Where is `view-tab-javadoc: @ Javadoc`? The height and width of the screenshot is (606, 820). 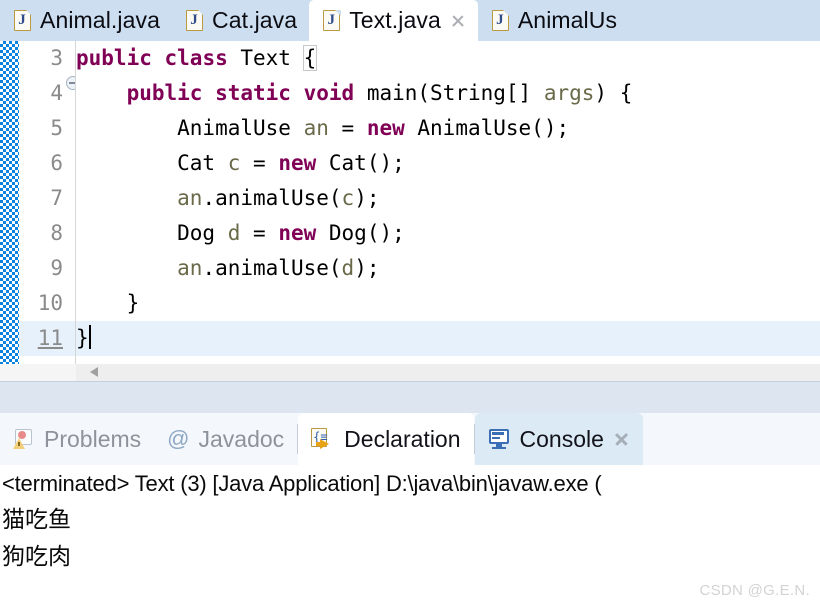
view-tab-javadoc: @ Javadoc is located at coordinates (225, 439).